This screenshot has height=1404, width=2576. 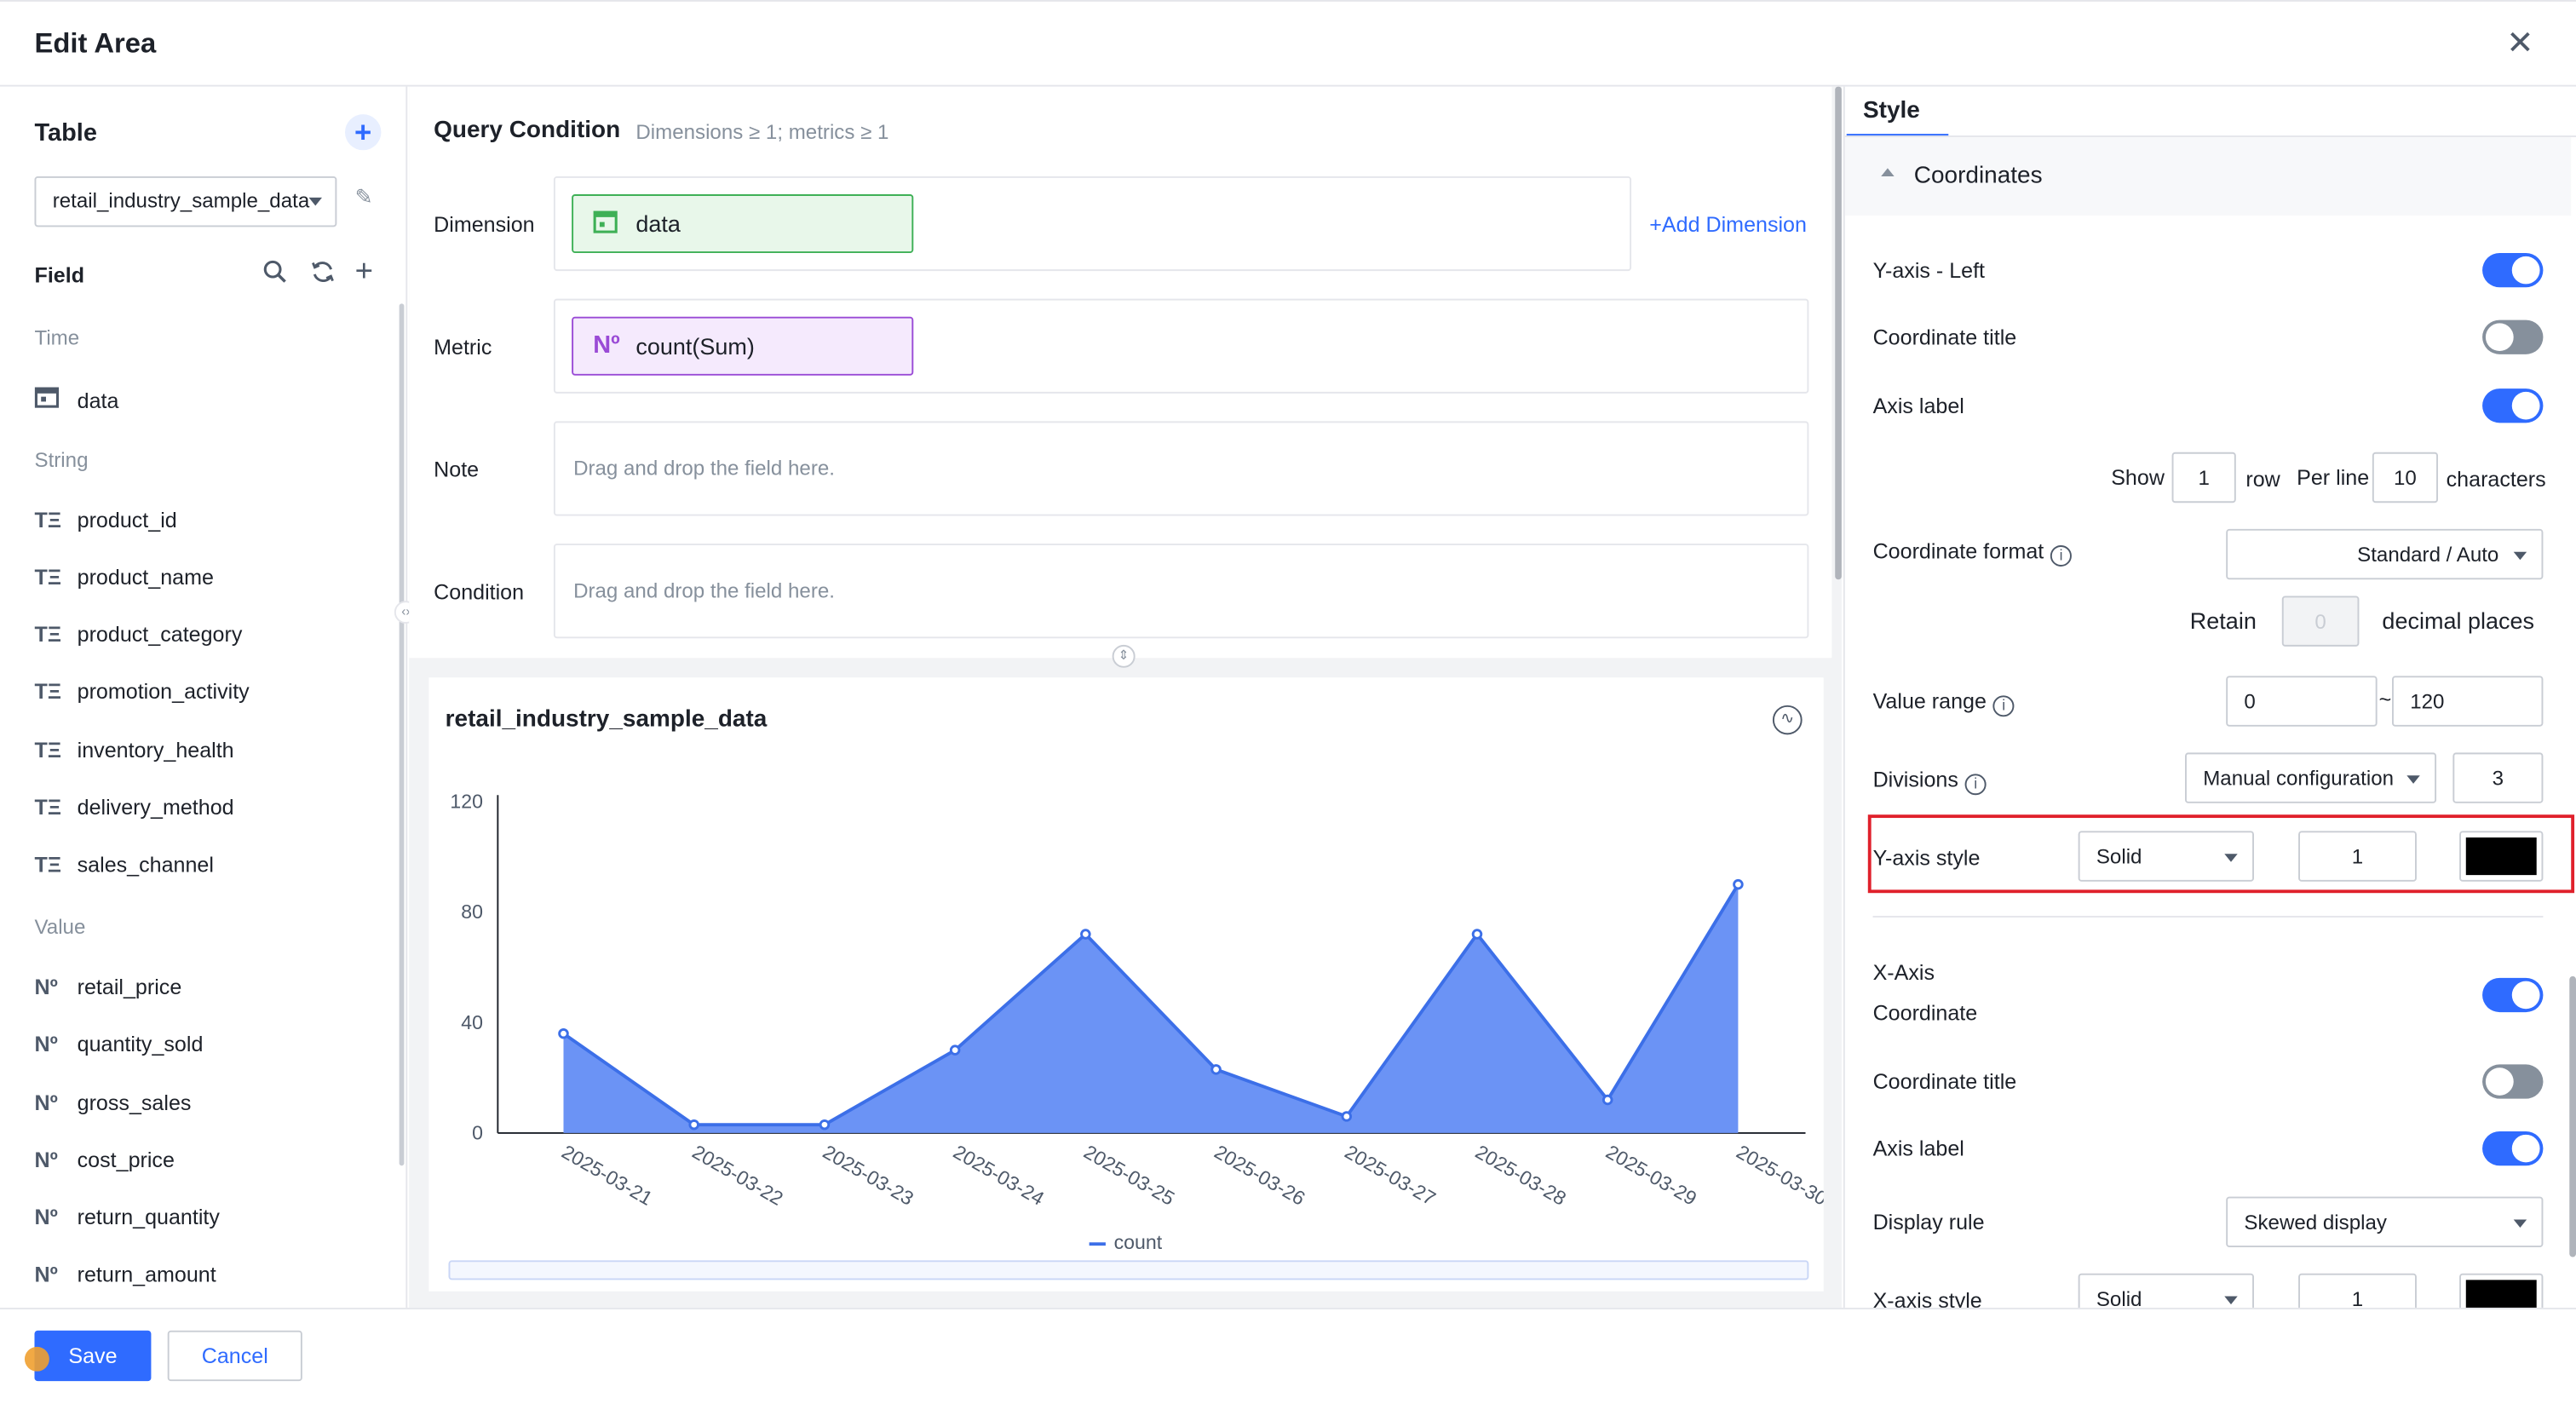 What do you see at coordinates (125, 1278) in the screenshot?
I see `field-item: Nº return_amount` at bounding box center [125, 1278].